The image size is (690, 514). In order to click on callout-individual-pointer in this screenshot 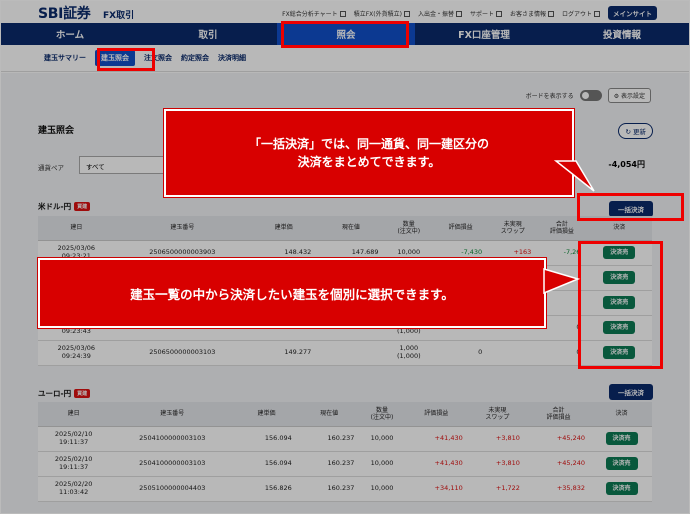, I will do `click(562, 281)`.